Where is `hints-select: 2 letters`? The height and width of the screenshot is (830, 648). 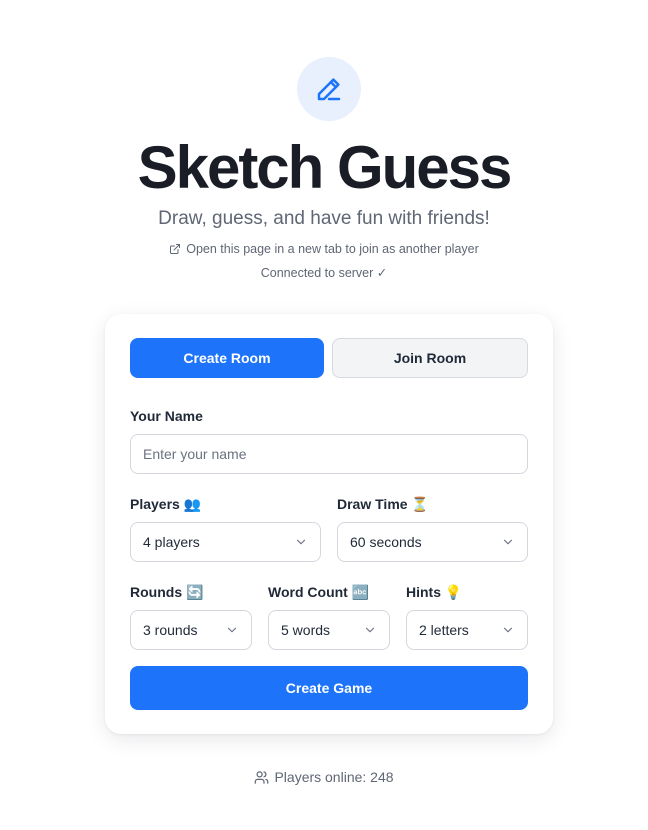 hints-select: 2 letters is located at coordinates (467, 630).